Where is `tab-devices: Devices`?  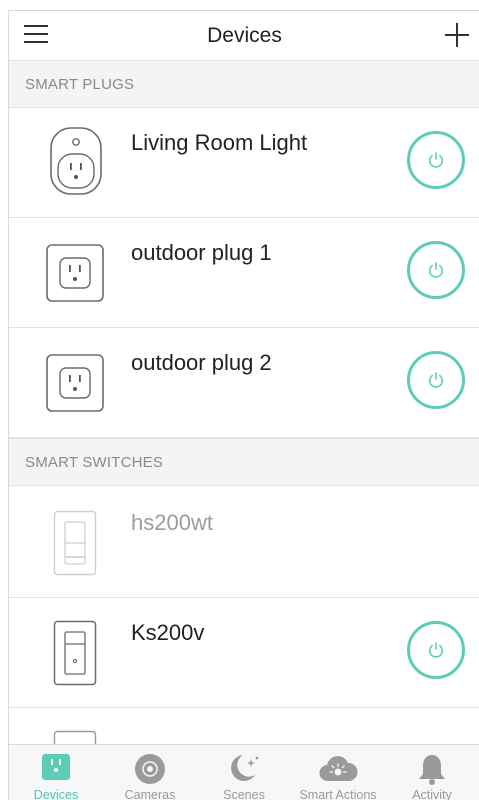 tab-devices: Devices is located at coordinates (56, 772).